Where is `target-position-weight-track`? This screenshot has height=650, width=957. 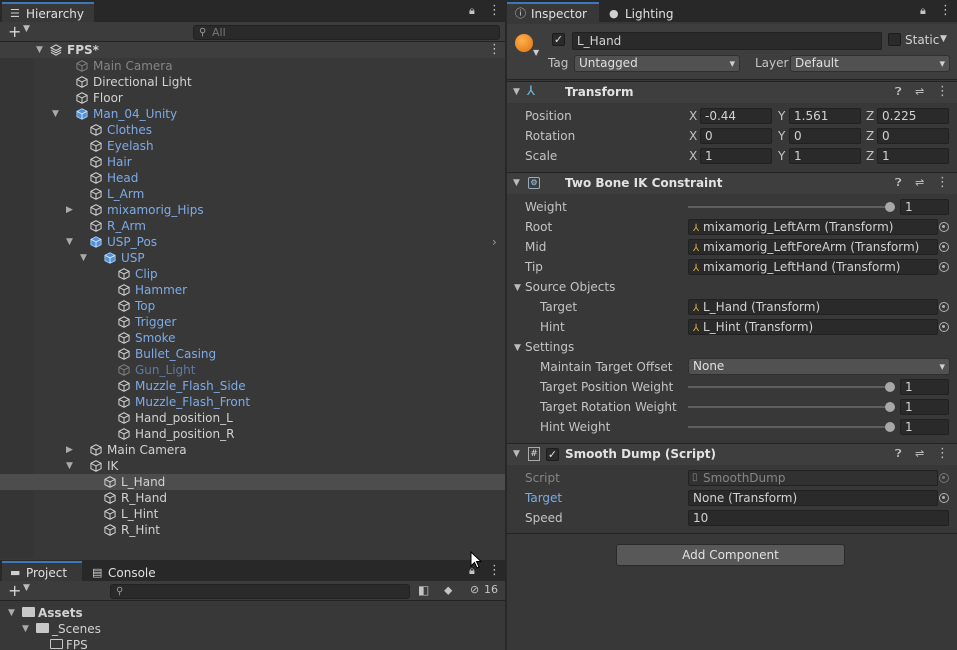
target-position-weight-track is located at coordinates (789, 387).